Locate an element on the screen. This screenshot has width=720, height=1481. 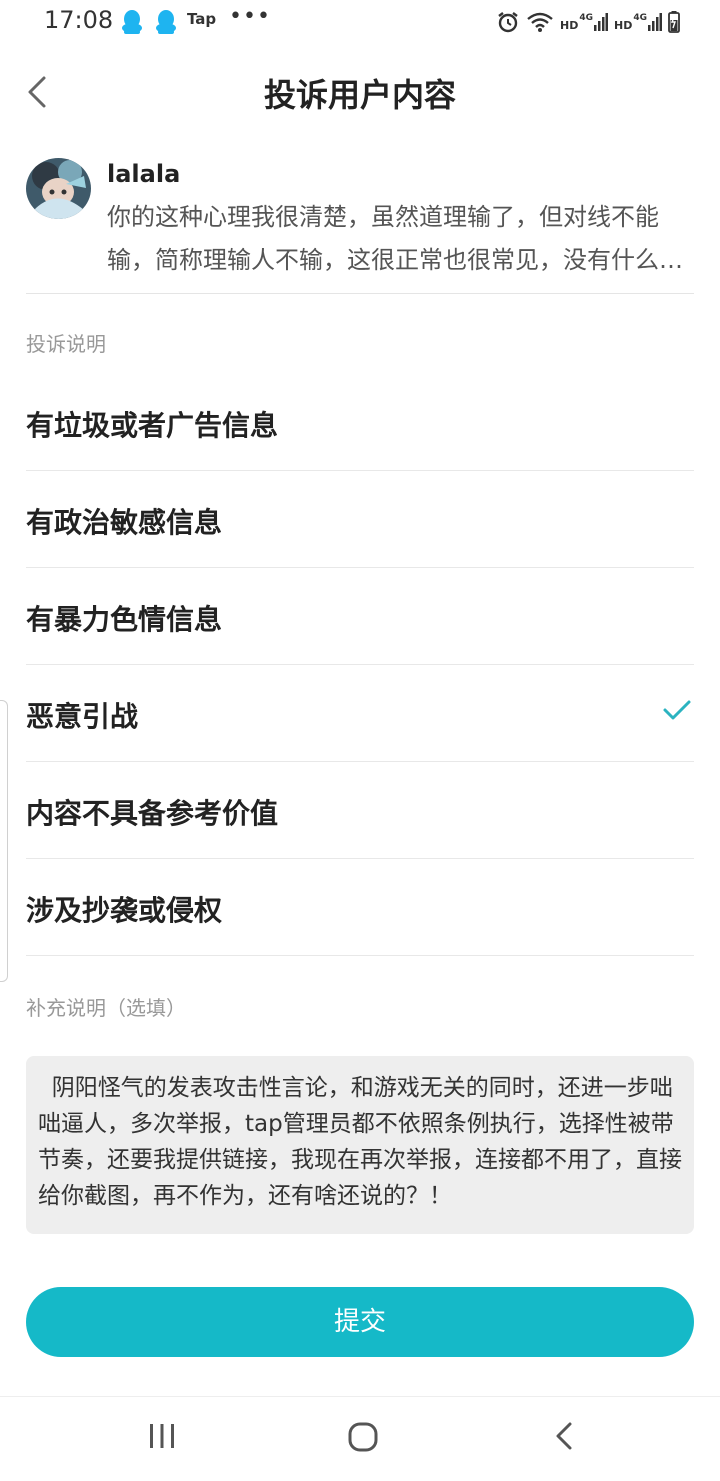
signal-1: HD 4G is located at coordinates (584, 22).